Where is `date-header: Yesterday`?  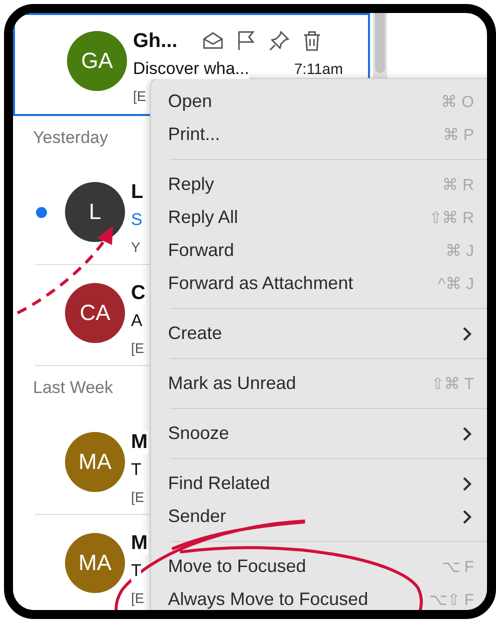
date-header: Yesterday is located at coordinates (70, 138).